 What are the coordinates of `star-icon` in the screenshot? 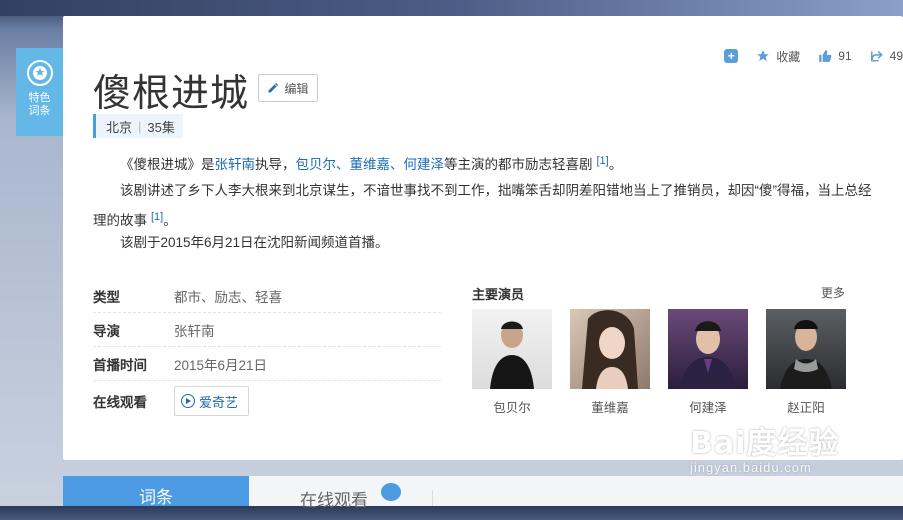 It's located at (763, 56).